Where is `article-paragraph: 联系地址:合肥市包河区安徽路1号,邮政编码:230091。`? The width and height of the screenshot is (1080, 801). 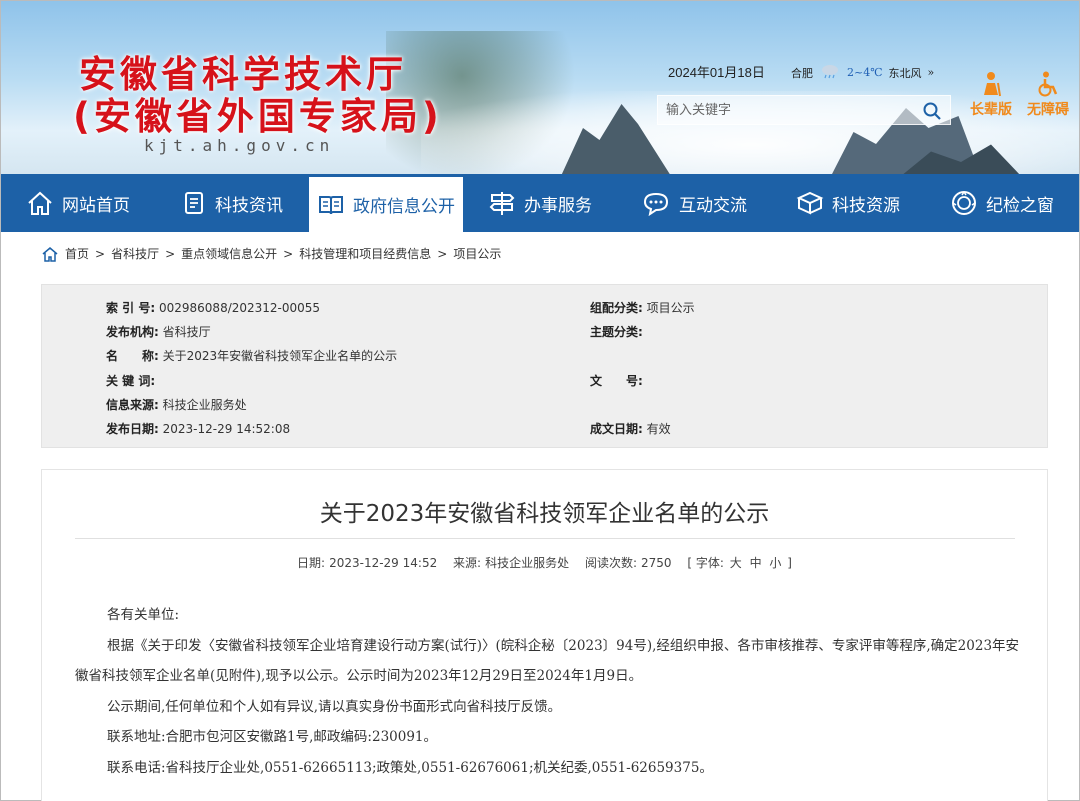 article-paragraph: 联系地址:合肥市包河区安徽路1号,邮政编码:230091。 is located at coordinates (272, 737).